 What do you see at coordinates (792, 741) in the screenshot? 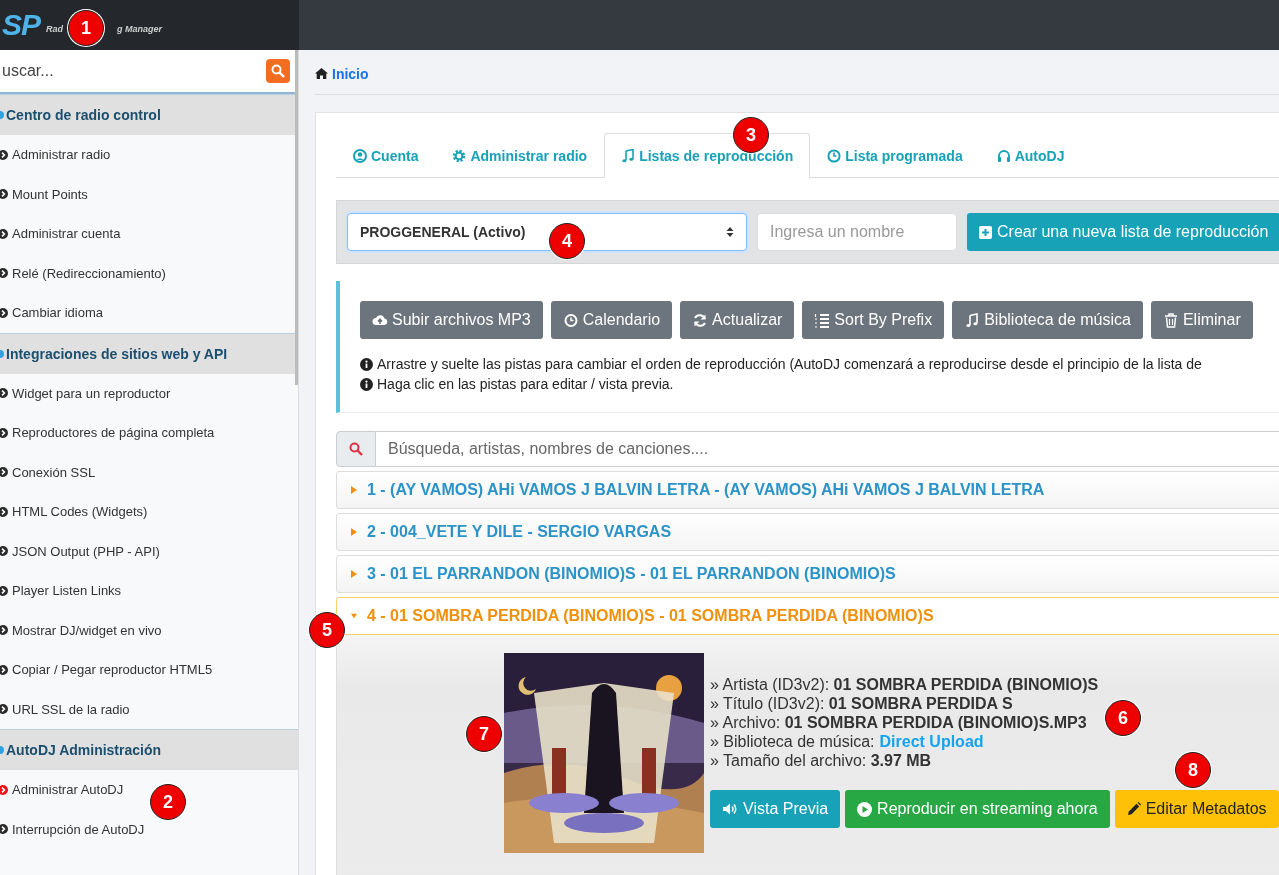
I see `detail-label: » Biblioteca de música:` at bounding box center [792, 741].